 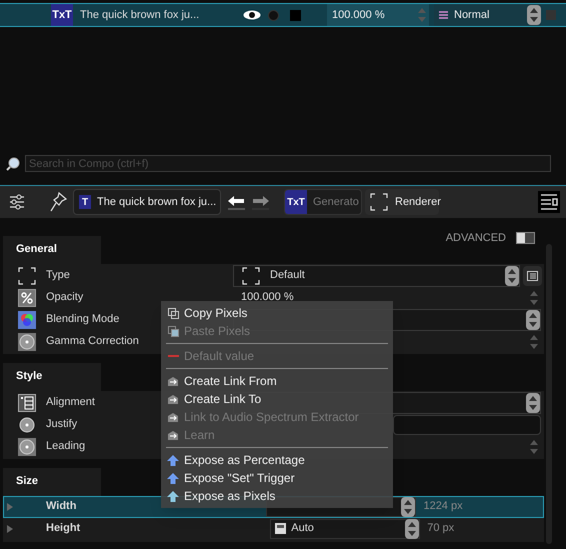 I want to click on section-header: Style, so click(x=52, y=376).